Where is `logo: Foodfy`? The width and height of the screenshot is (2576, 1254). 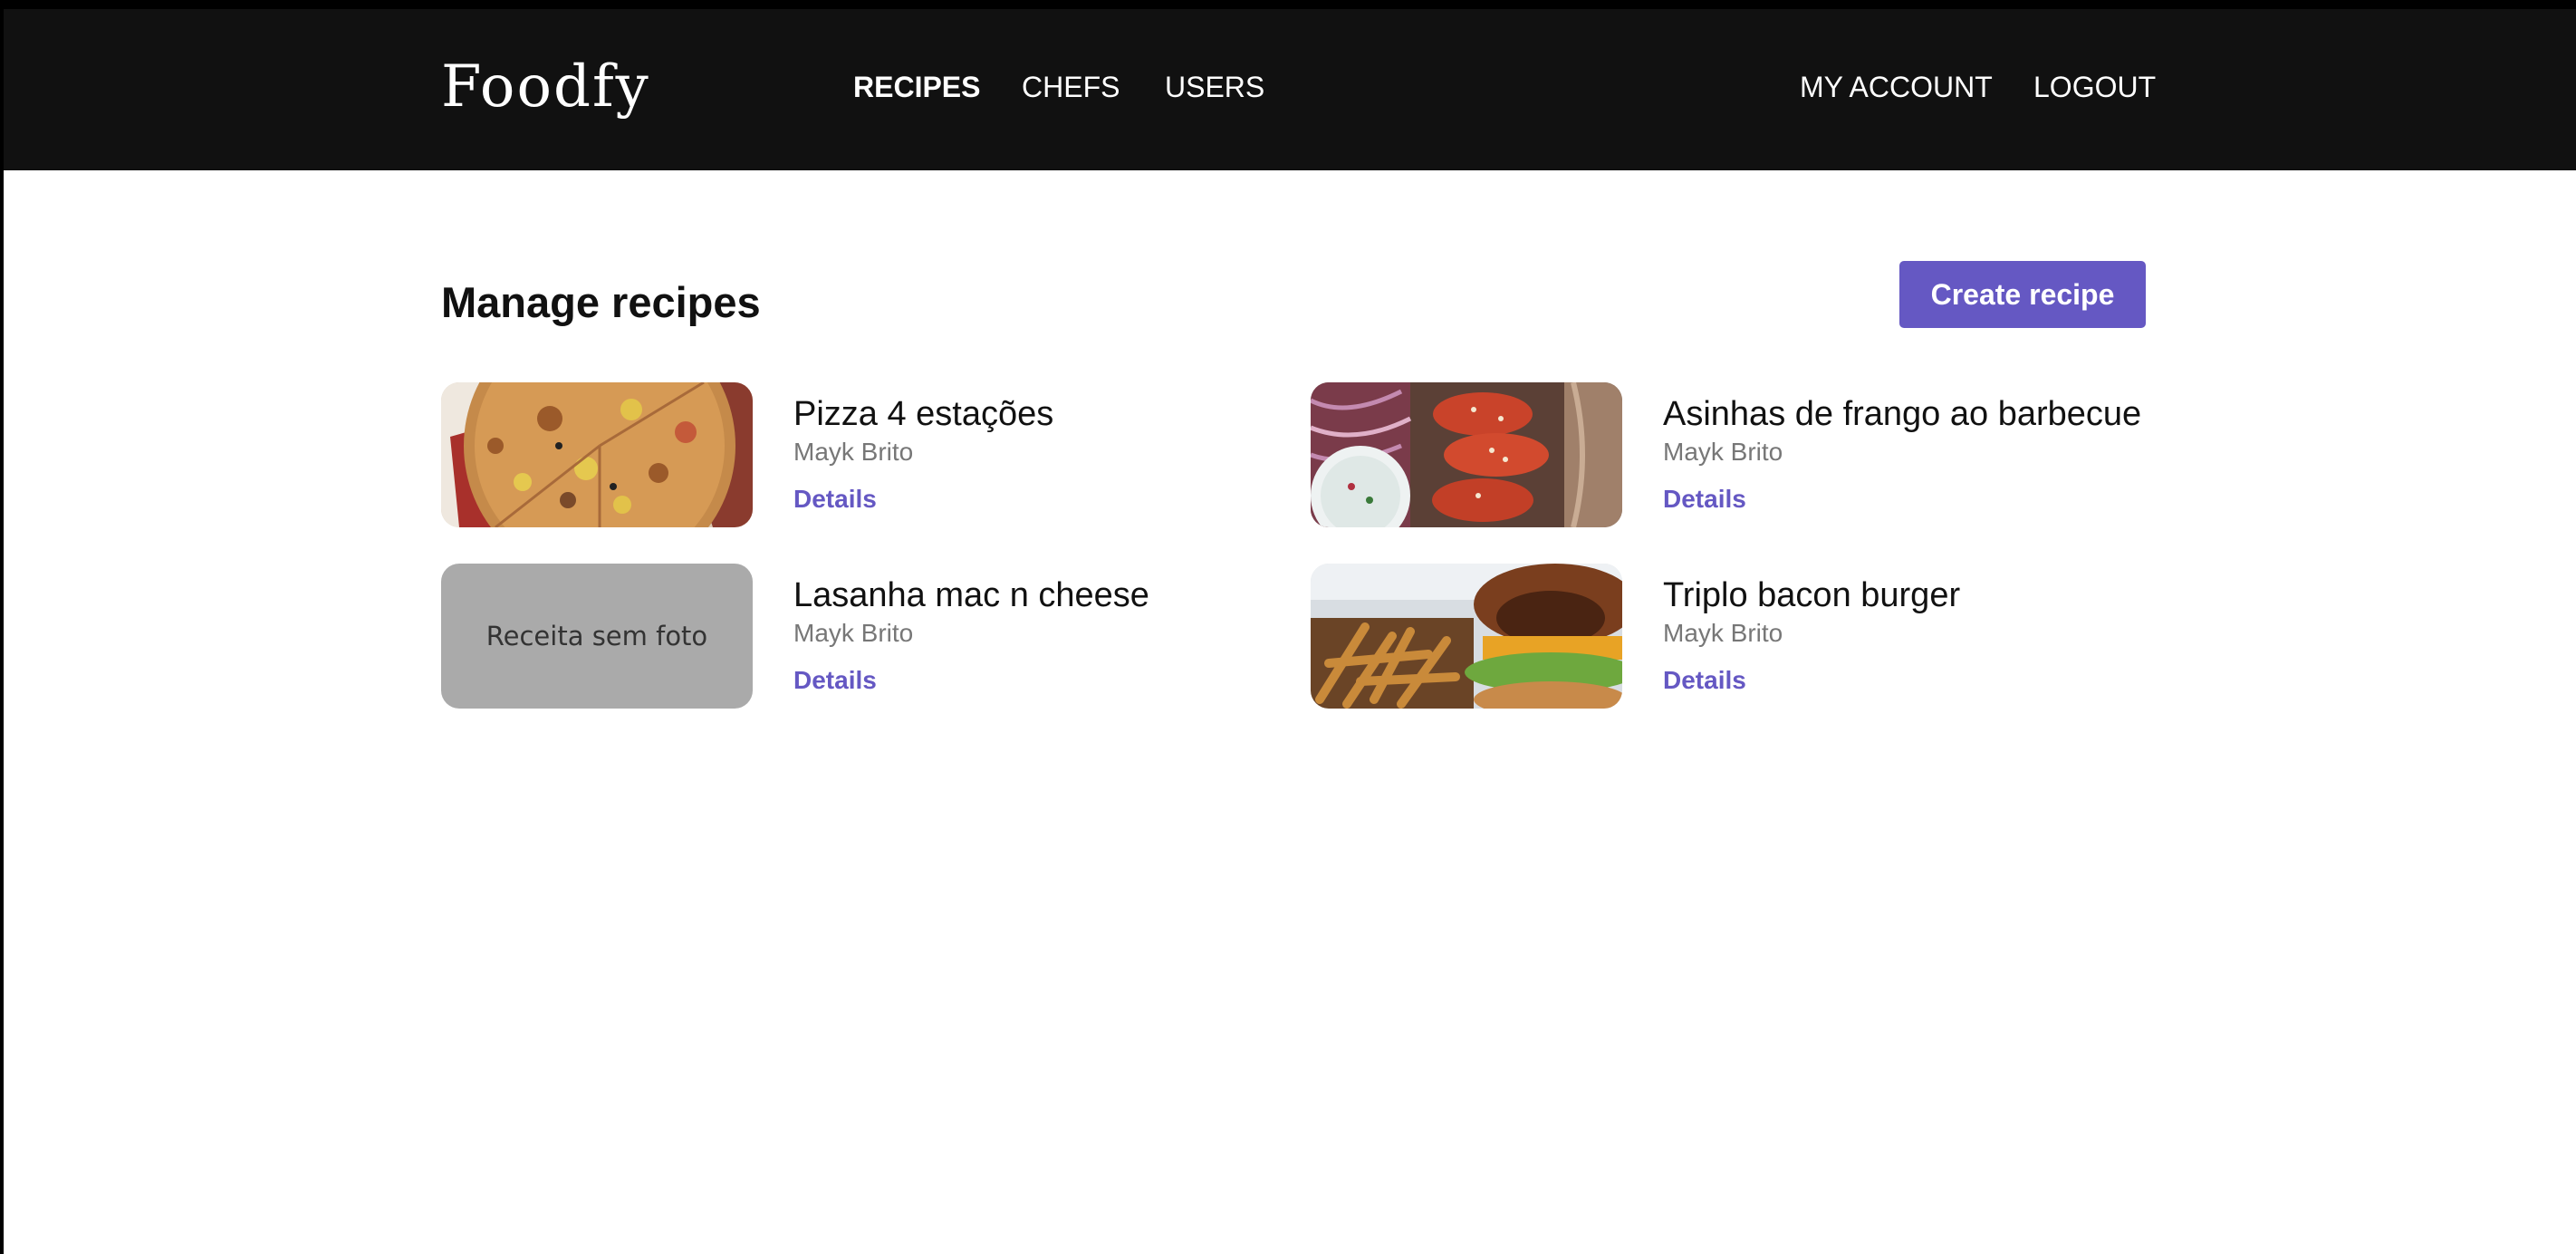 logo: Foodfy is located at coordinates (545, 87).